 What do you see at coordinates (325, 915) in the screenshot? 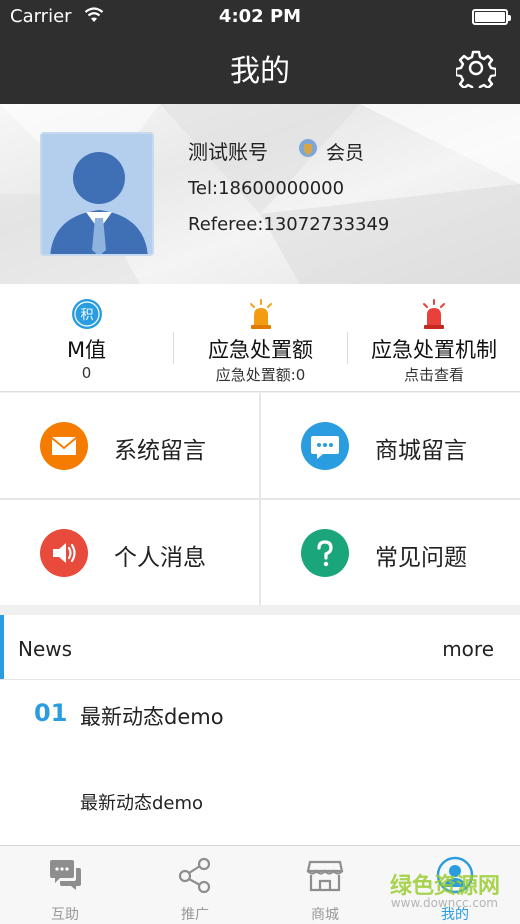
I see `tab-mall-label: 商城` at bounding box center [325, 915].